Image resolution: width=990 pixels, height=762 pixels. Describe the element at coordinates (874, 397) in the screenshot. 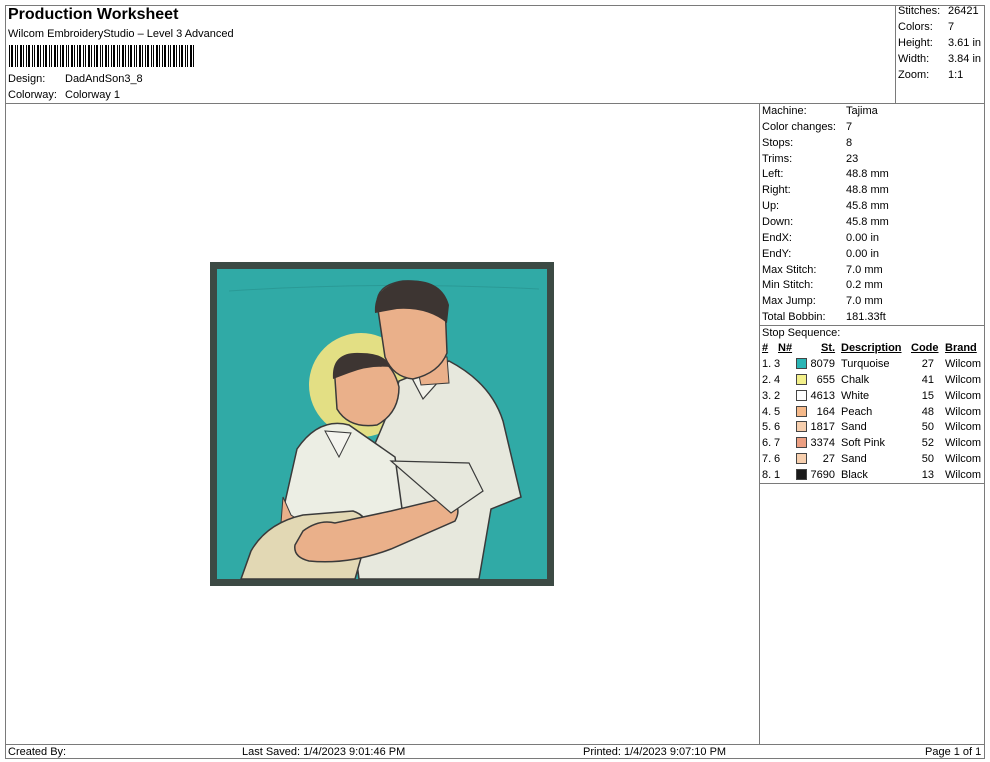

I see `stop-row: 3. 2 4613 White 15 Wilcom` at that location.